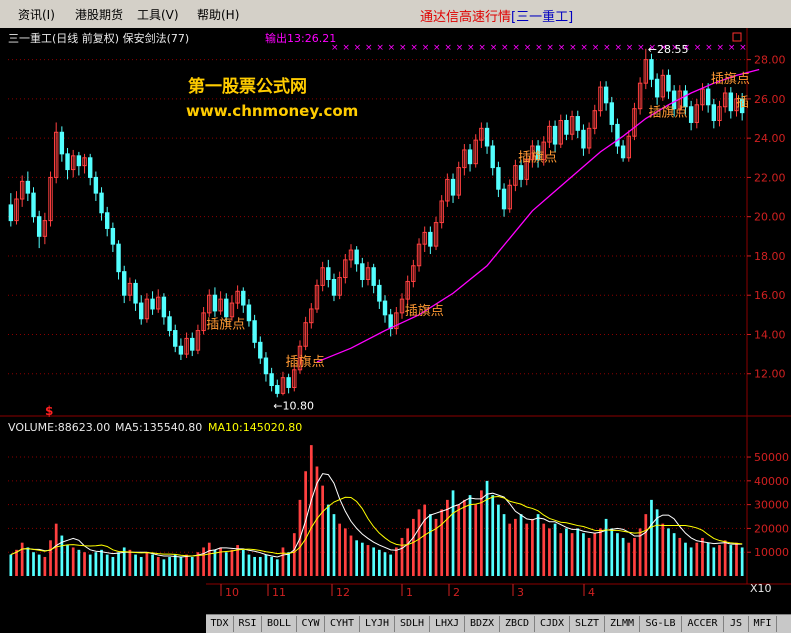  What do you see at coordinates (668, 49) in the screenshot?
I see `max-price-label: ←28.55` at bounding box center [668, 49].